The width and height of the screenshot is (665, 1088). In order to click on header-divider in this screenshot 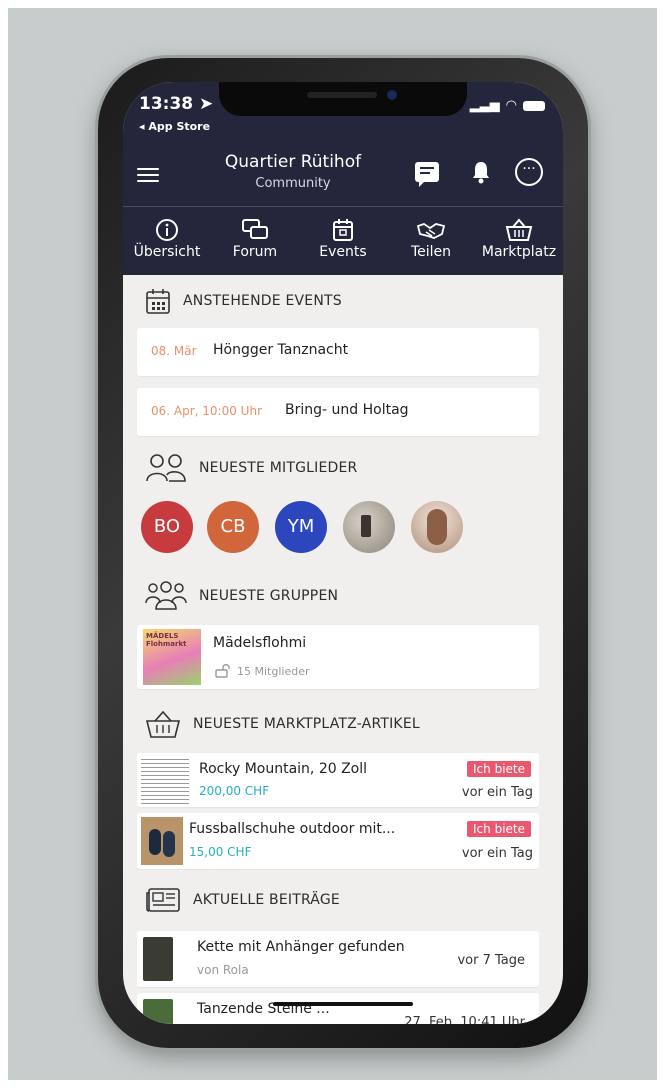, I will do `click(343, 206)`.